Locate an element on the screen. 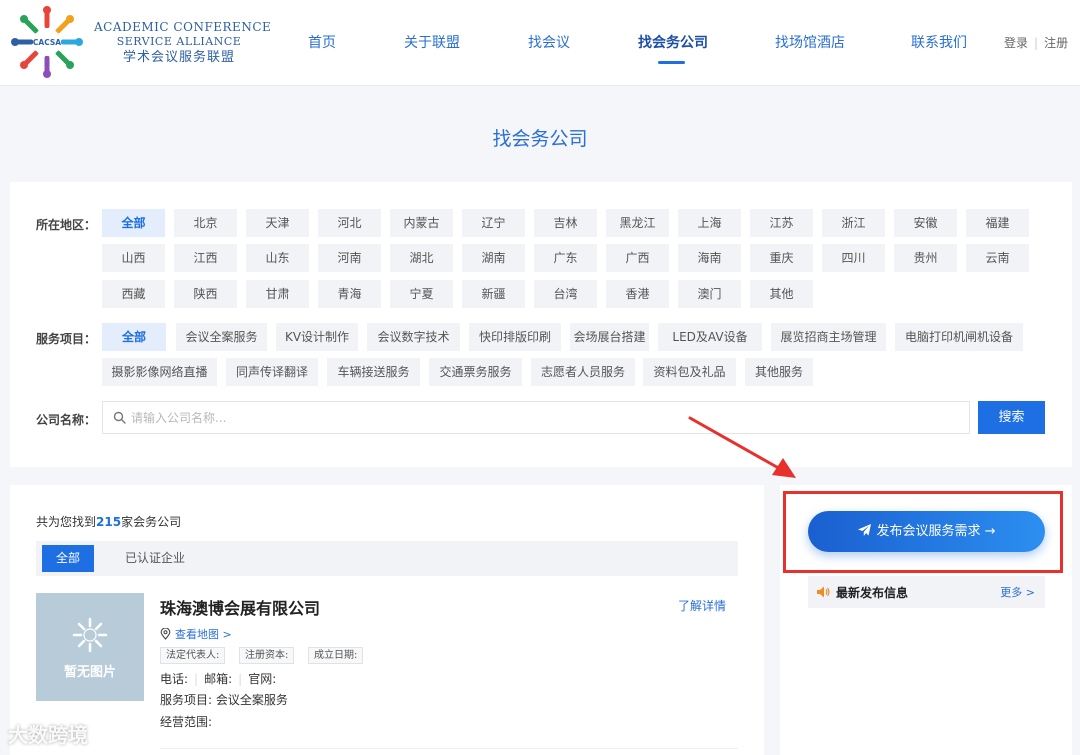  region-tag: 黑龙江 is located at coordinates (637, 223).